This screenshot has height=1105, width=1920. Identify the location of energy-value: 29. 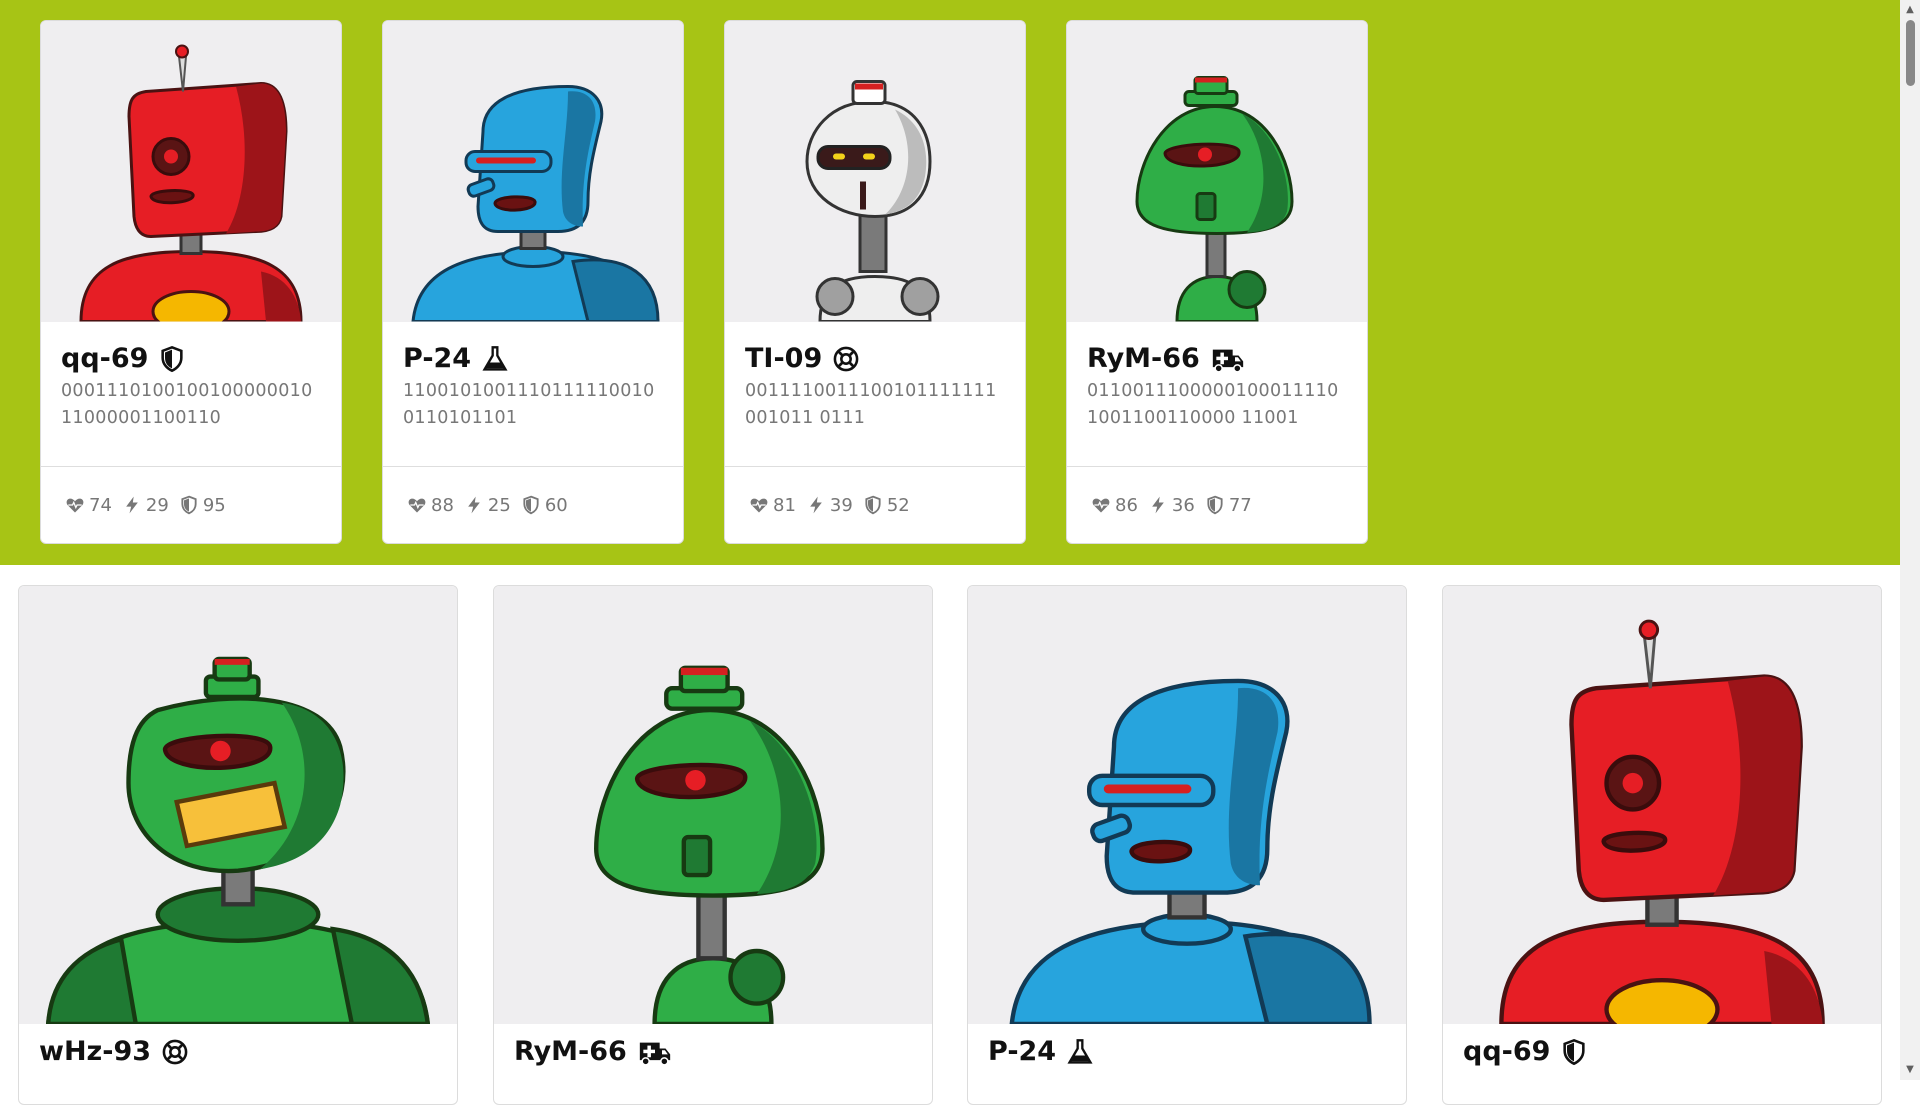
(157, 505).